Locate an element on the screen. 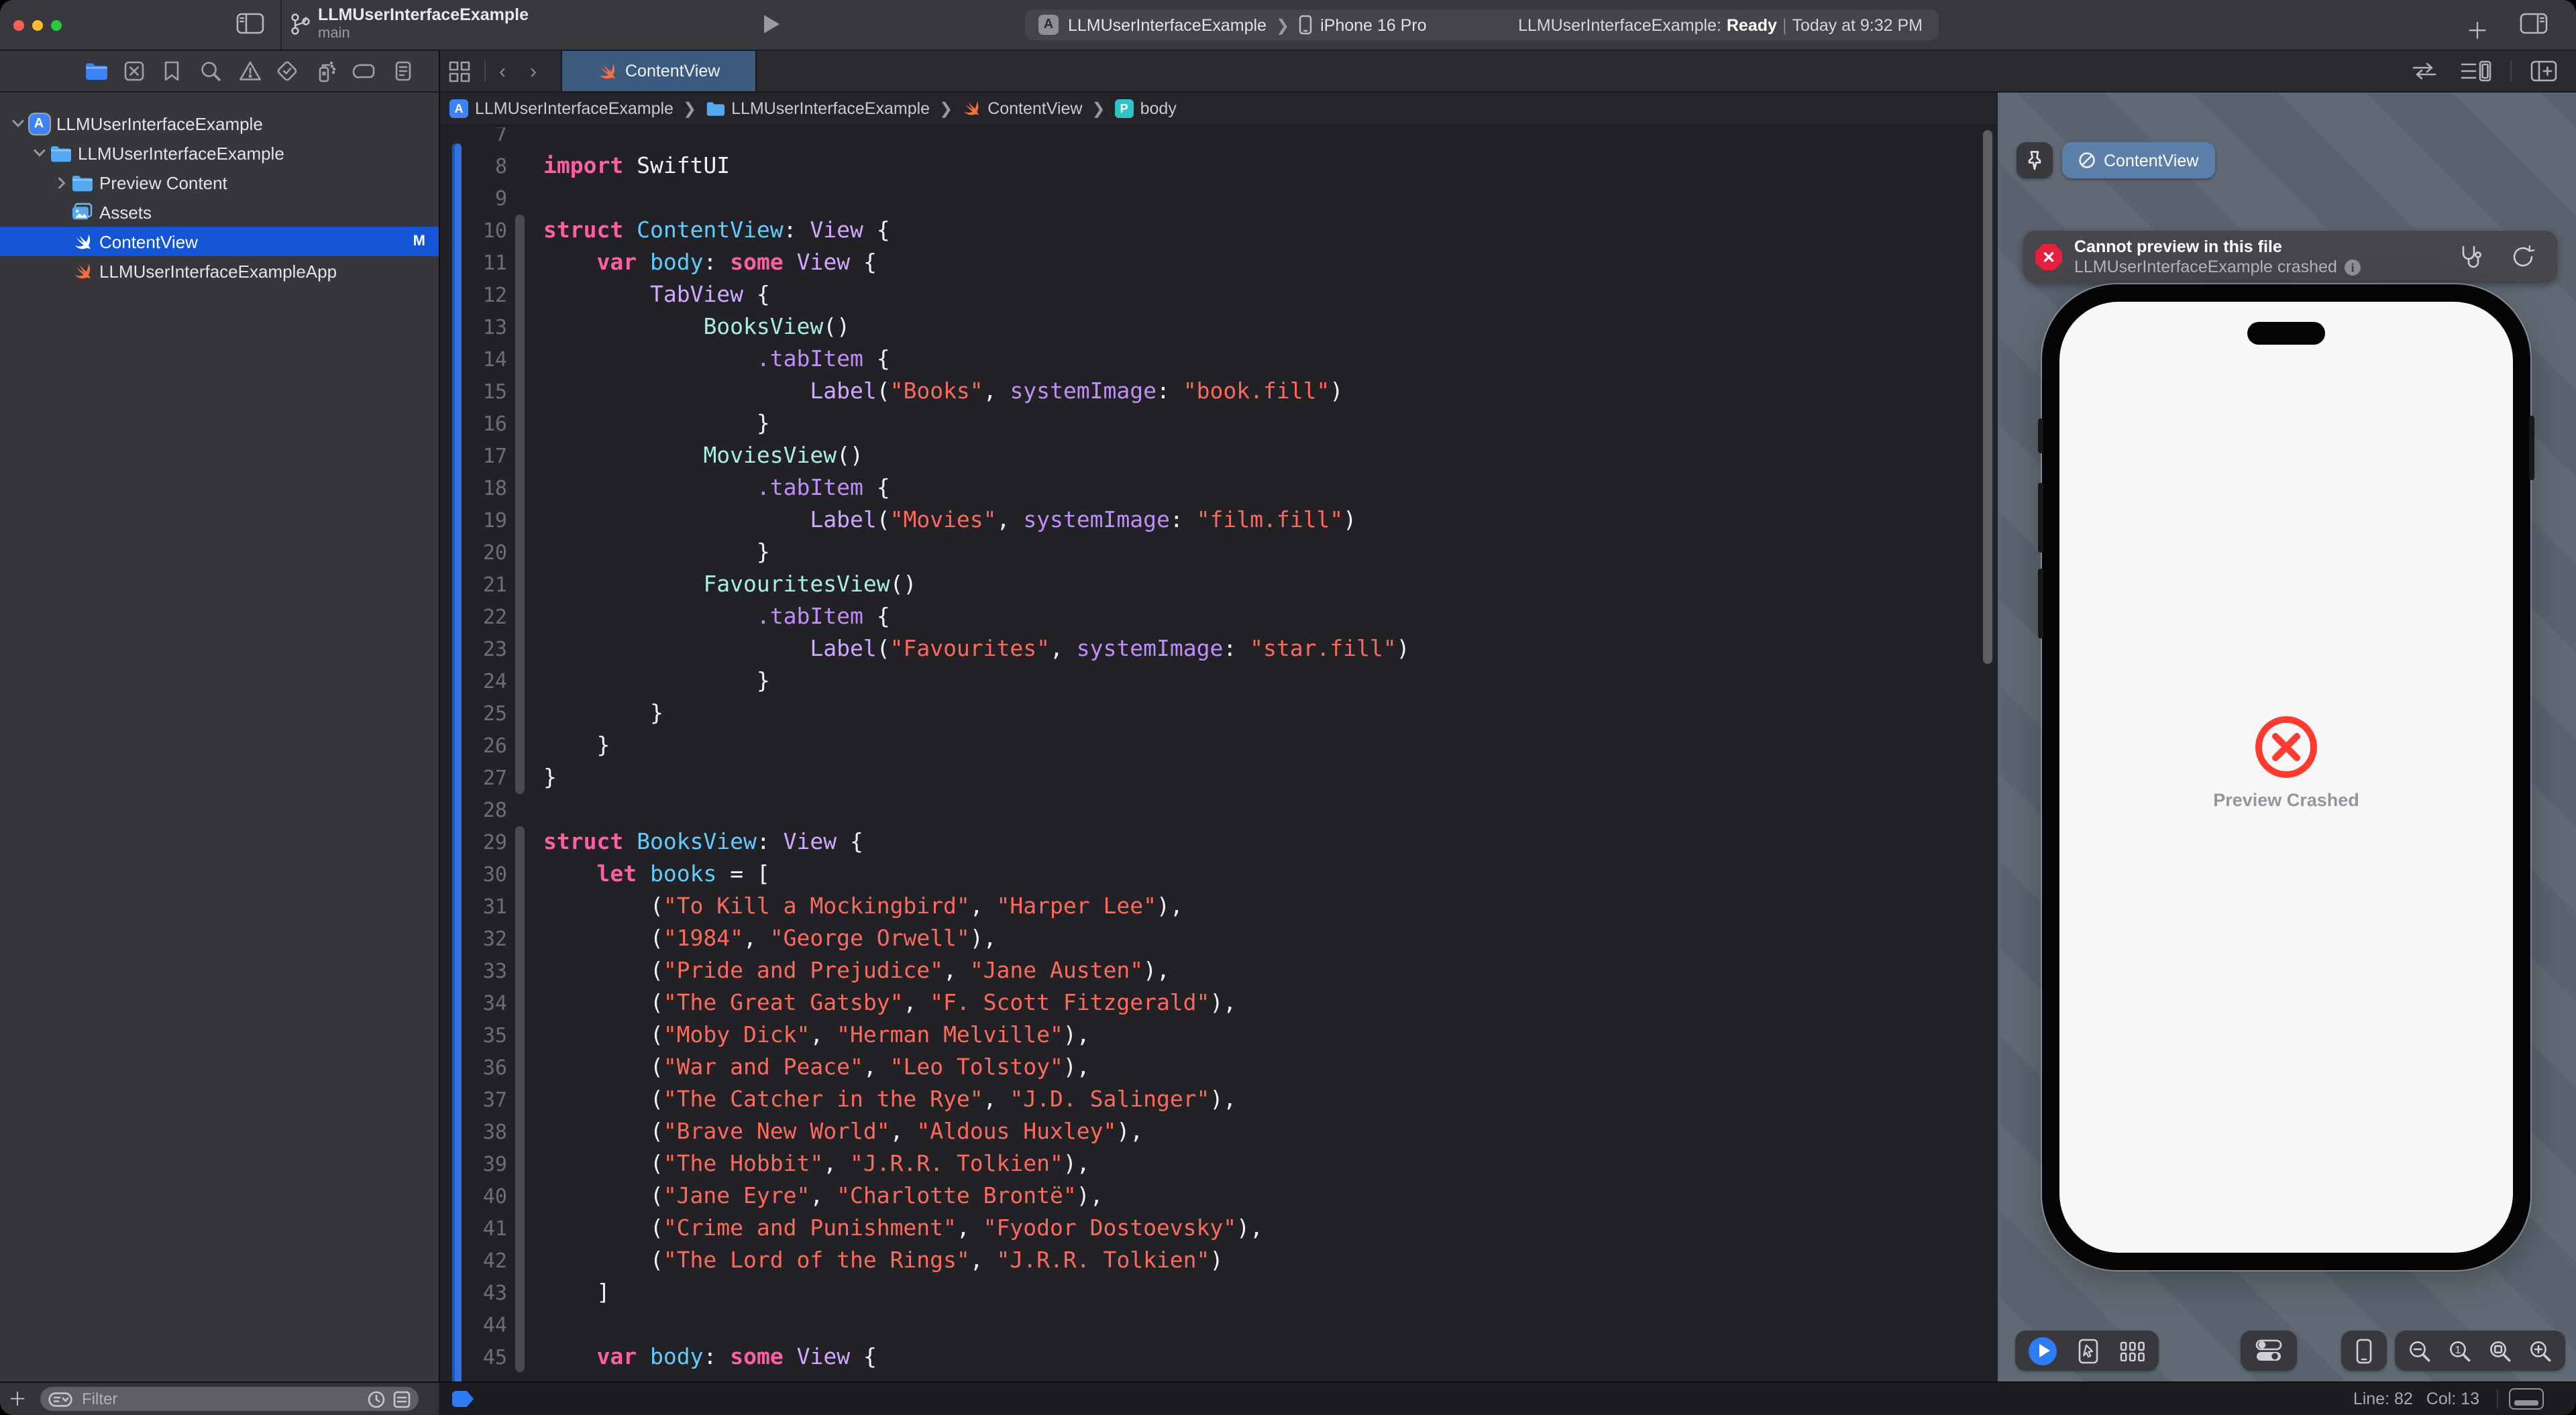 The width and height of the screenshot is (2576, 1415). line-number: 30 is located at coordinates (473, 874).